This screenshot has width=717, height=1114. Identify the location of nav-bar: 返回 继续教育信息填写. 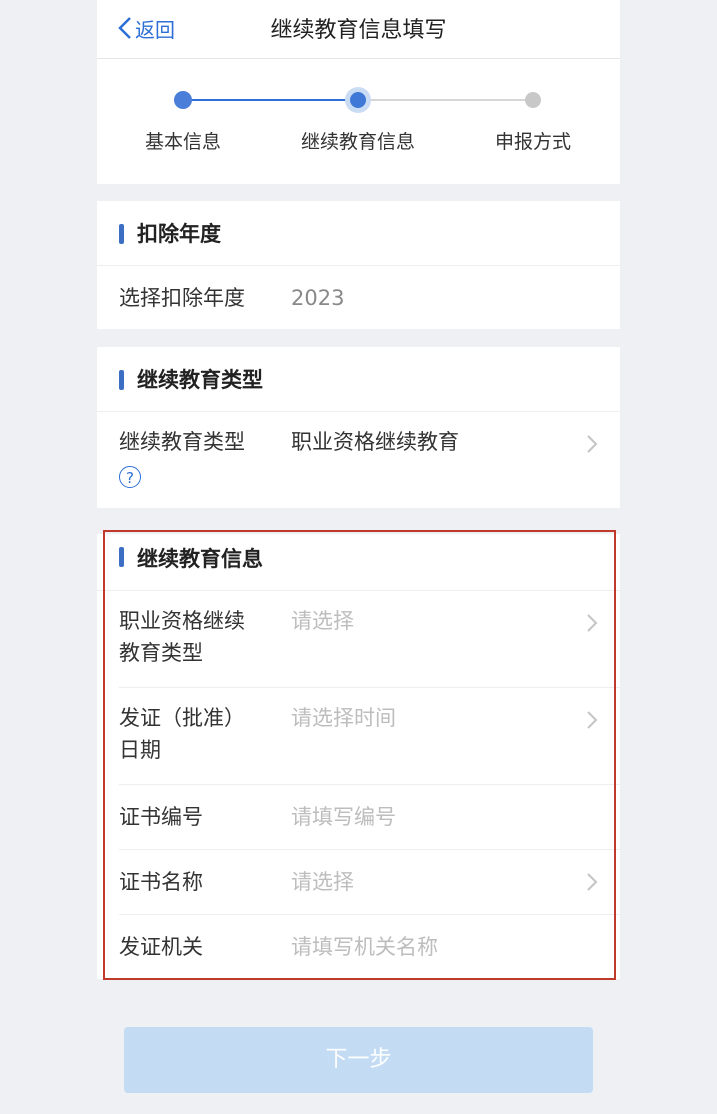
(358, 29).